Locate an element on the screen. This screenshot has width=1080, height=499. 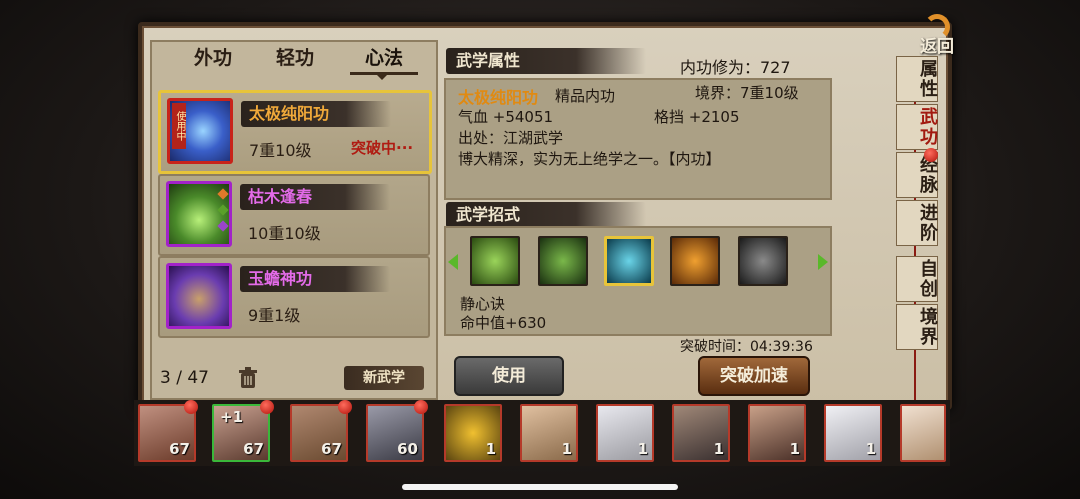
skill-card-taiji: 使用中 太极纯阳功 7重10级 突破中··· is located at coordinates (295, 132).